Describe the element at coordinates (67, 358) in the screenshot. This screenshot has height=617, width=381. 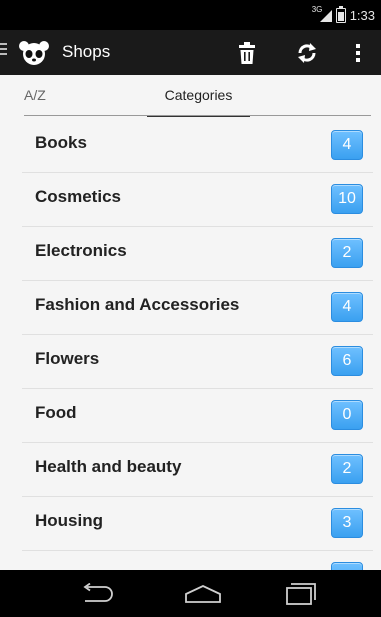
I see `category-name: Flowers` at that location.